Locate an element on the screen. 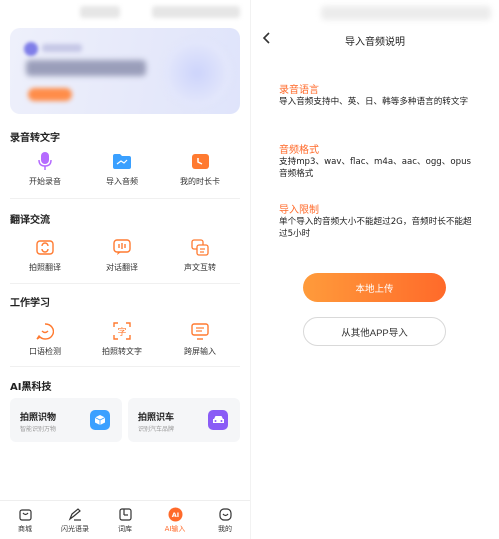 This screenshot has width=499, height=539. folder-icon is located at coordinates (122, 161).